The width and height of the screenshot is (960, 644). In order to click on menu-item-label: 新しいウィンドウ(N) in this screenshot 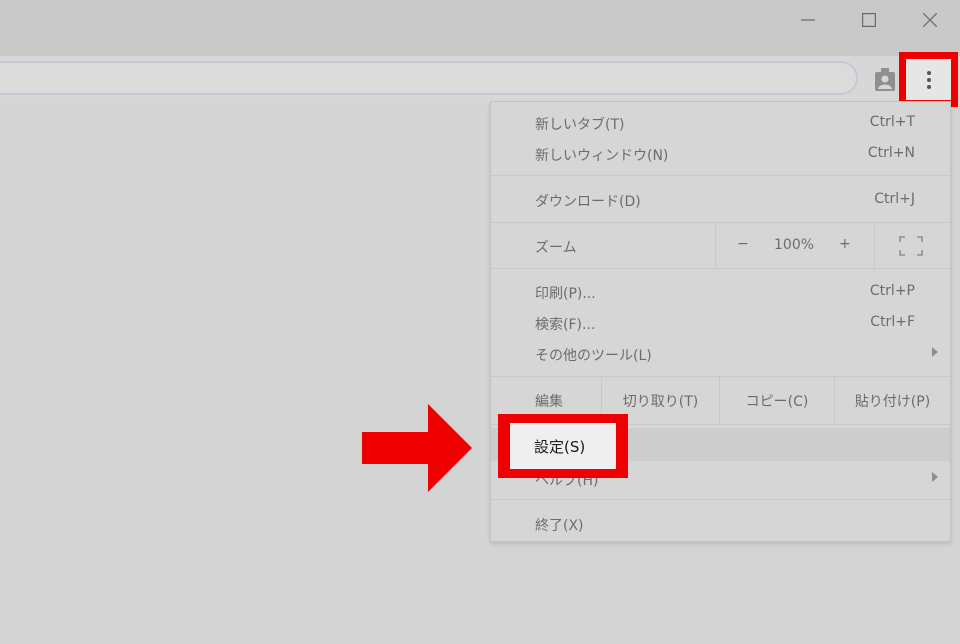, I will do `click(602, 156)`.